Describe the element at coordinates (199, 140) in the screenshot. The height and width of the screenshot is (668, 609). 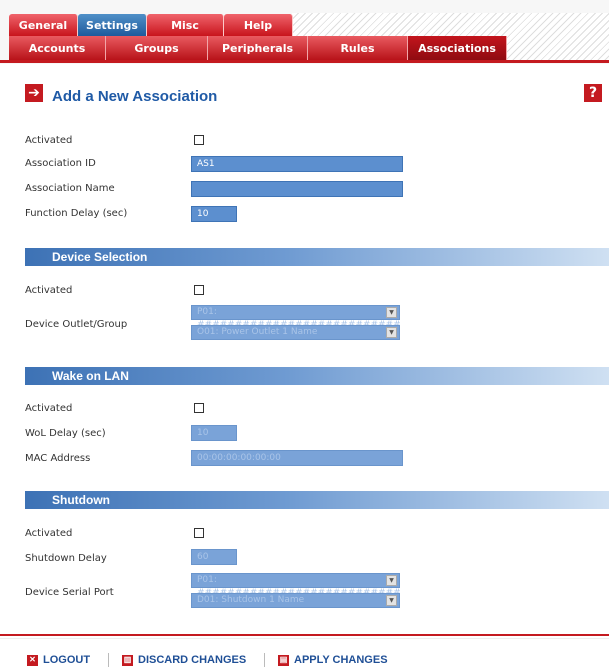
I see `activated-checkbox` at that location.